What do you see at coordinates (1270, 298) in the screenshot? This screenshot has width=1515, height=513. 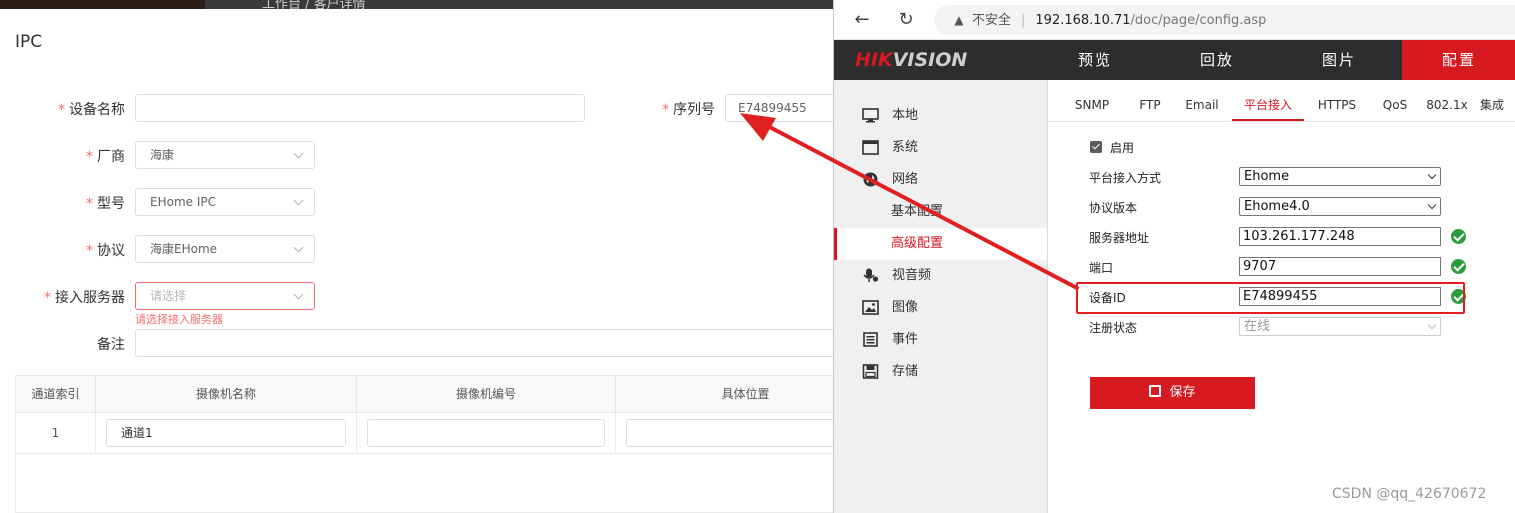 I see `device-id-highlight` at bounding box center [1270, 298].